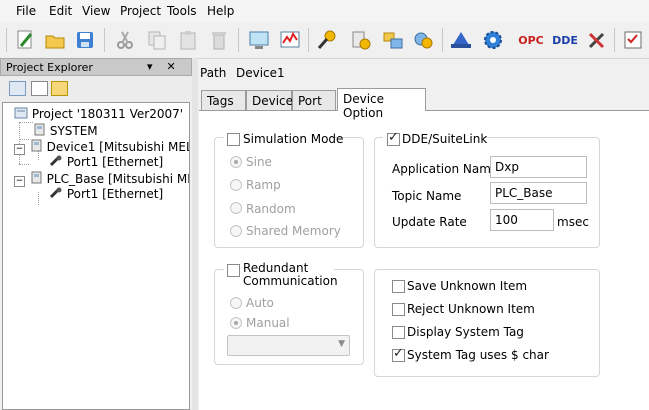 The image size is (649, 410). What do you see at coordinates (236, 208) in the screenshot?
I see `radio-random` at bounding box center [236, 208].